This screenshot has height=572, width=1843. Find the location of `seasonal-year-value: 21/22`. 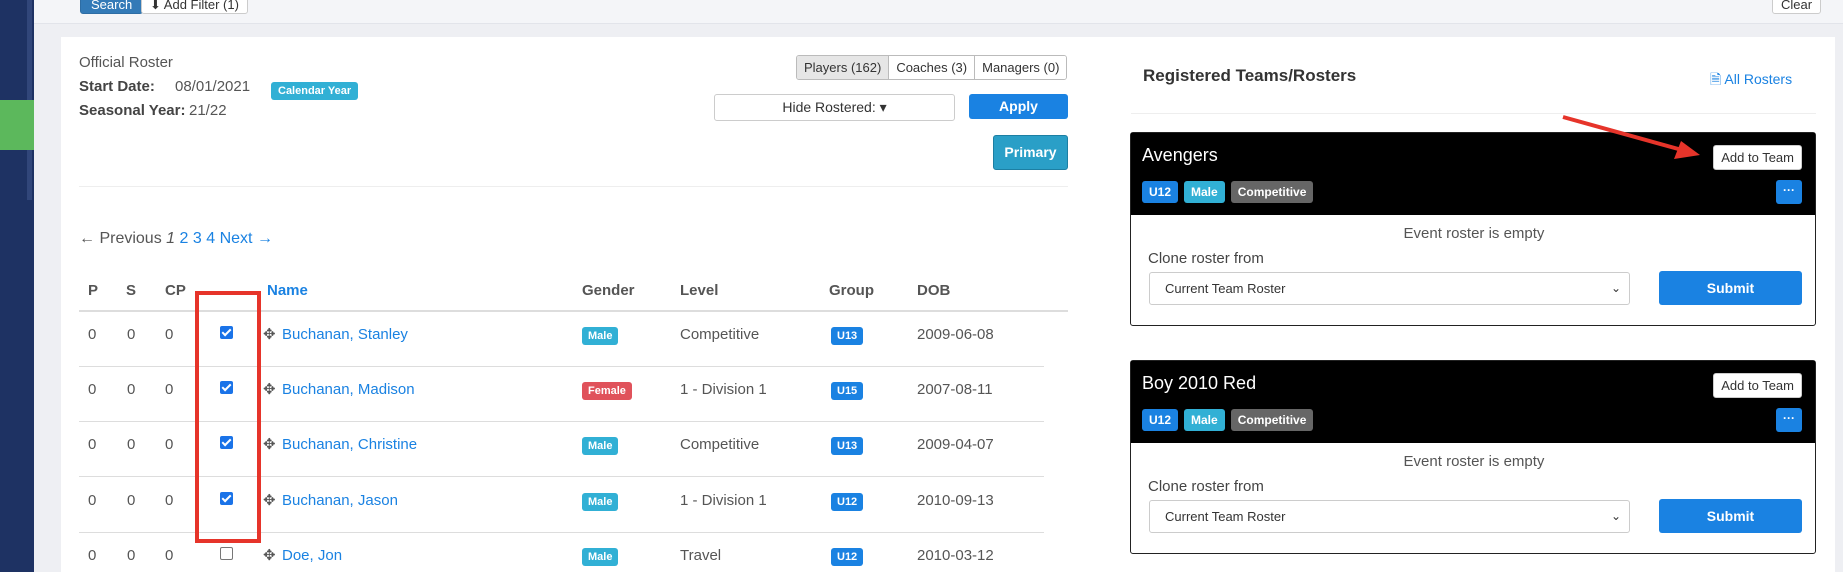

seasonal-year-value: 21/22 is located at coordinates (208, 110).